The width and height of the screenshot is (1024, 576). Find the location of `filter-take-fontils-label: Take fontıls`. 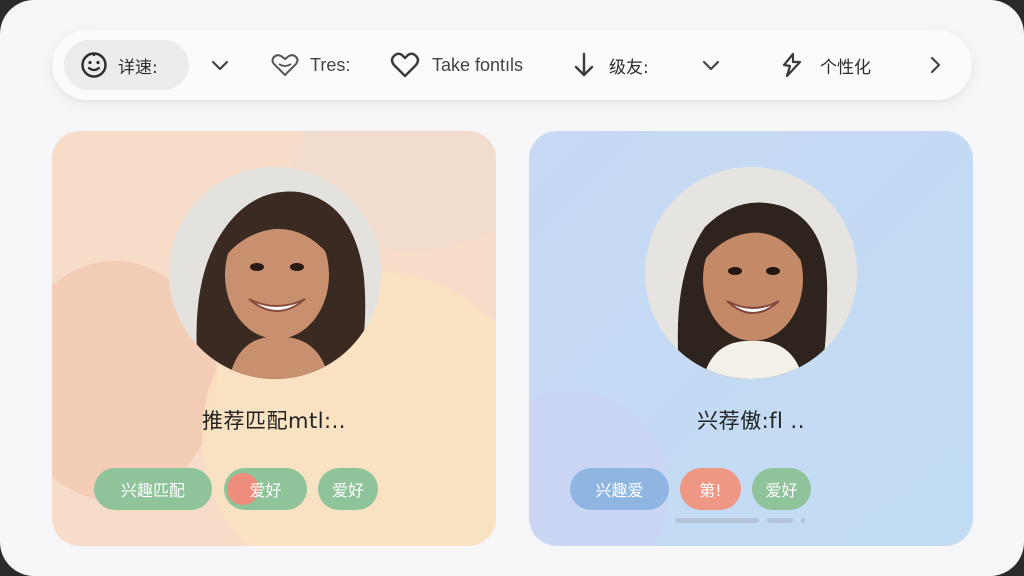

filter-take-fontils-label: Take fontıls is located at coordinates (478, 64).